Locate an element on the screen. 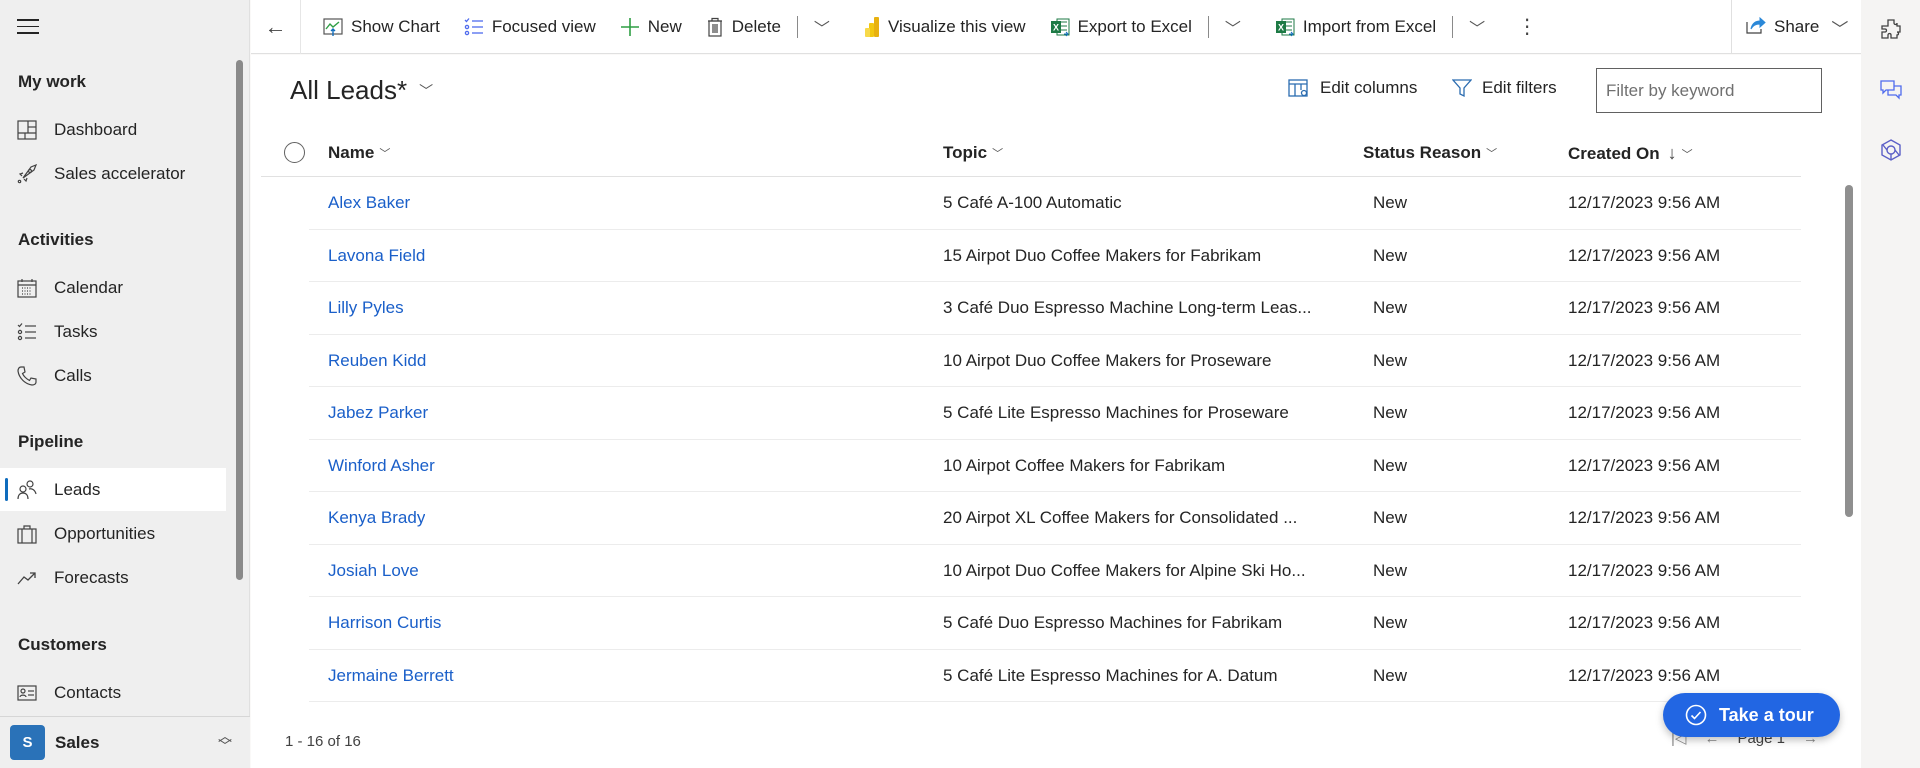 Image resolution: width=1920 pixels, height=768 pixels. sidebar-item-calls: Calls is located at coordinates (113, 375).